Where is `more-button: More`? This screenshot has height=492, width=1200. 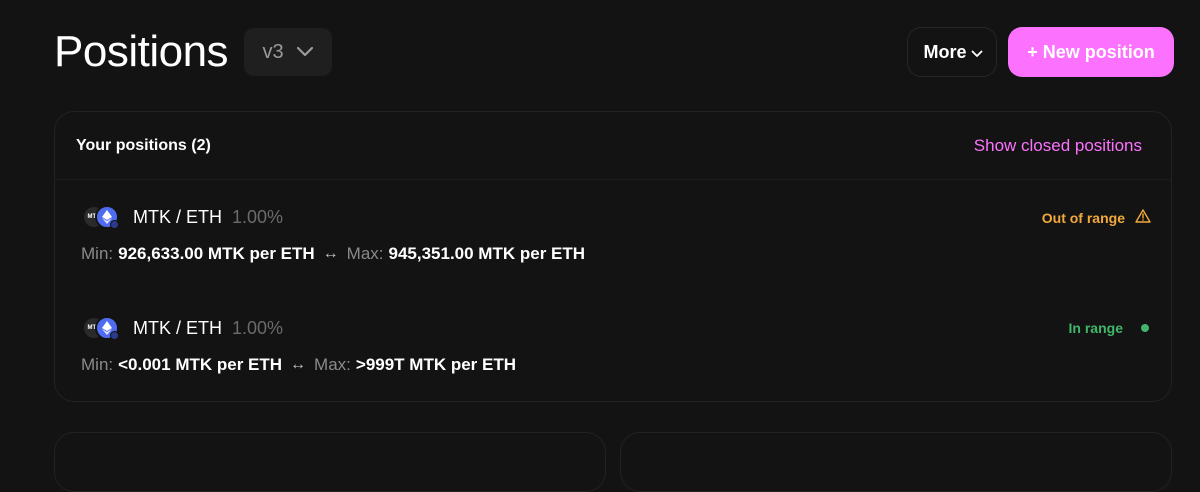
more-button: More is located at coordinates (952, 52).